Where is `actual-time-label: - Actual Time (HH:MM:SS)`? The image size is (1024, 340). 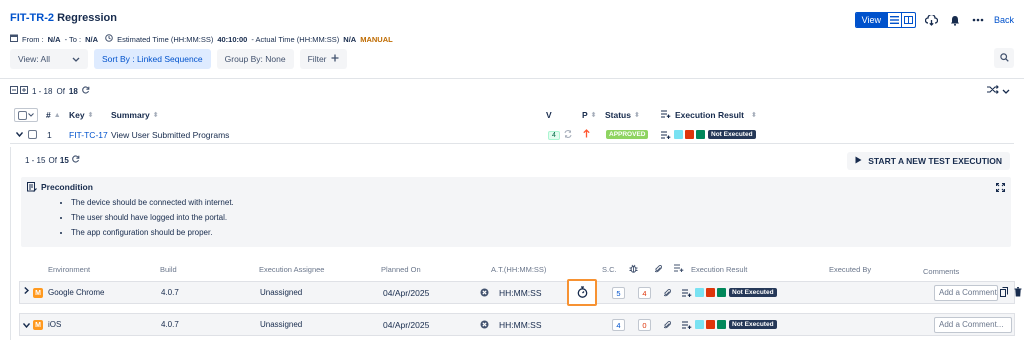
actual-time-label: - Actual Time (HH:MM:SS) is located at coordinates (295, 39).